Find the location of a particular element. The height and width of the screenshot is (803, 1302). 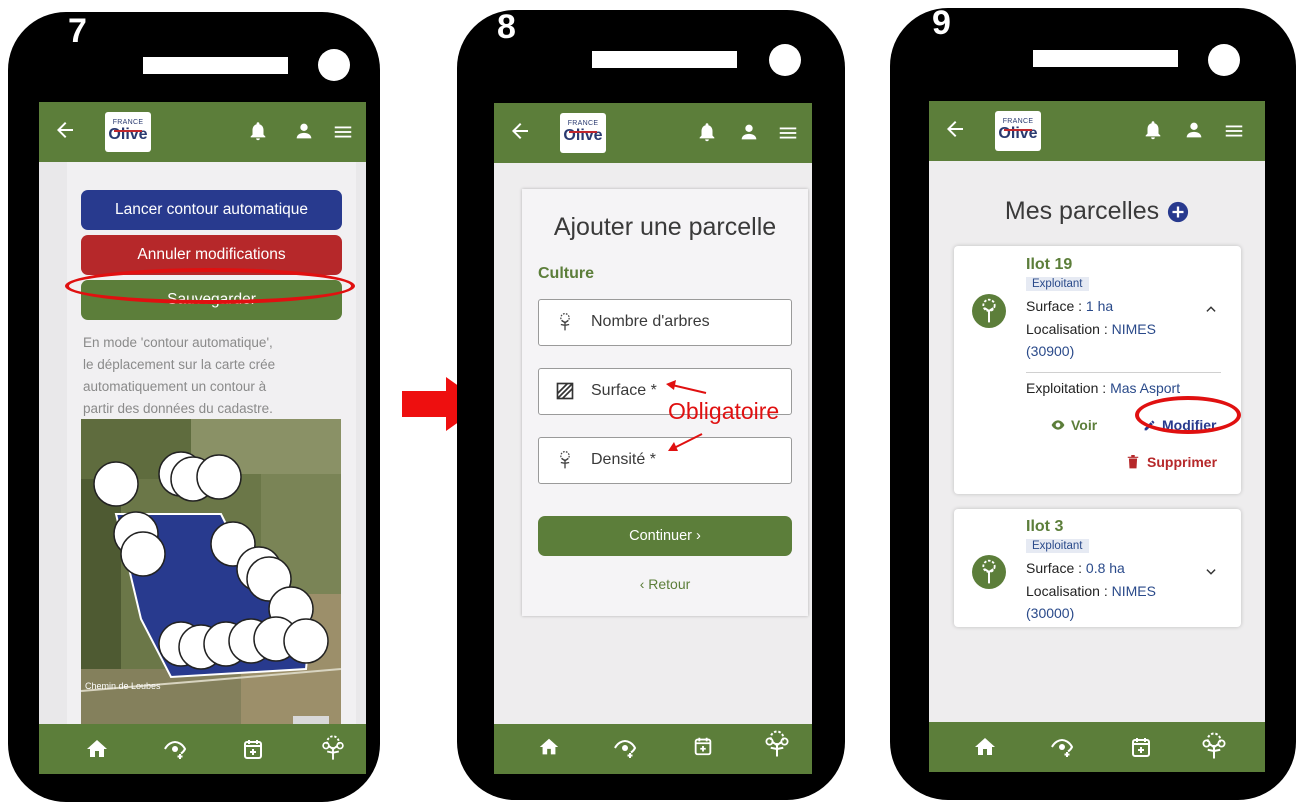

annotation-highlight-save is located at coordinates (210, 286).